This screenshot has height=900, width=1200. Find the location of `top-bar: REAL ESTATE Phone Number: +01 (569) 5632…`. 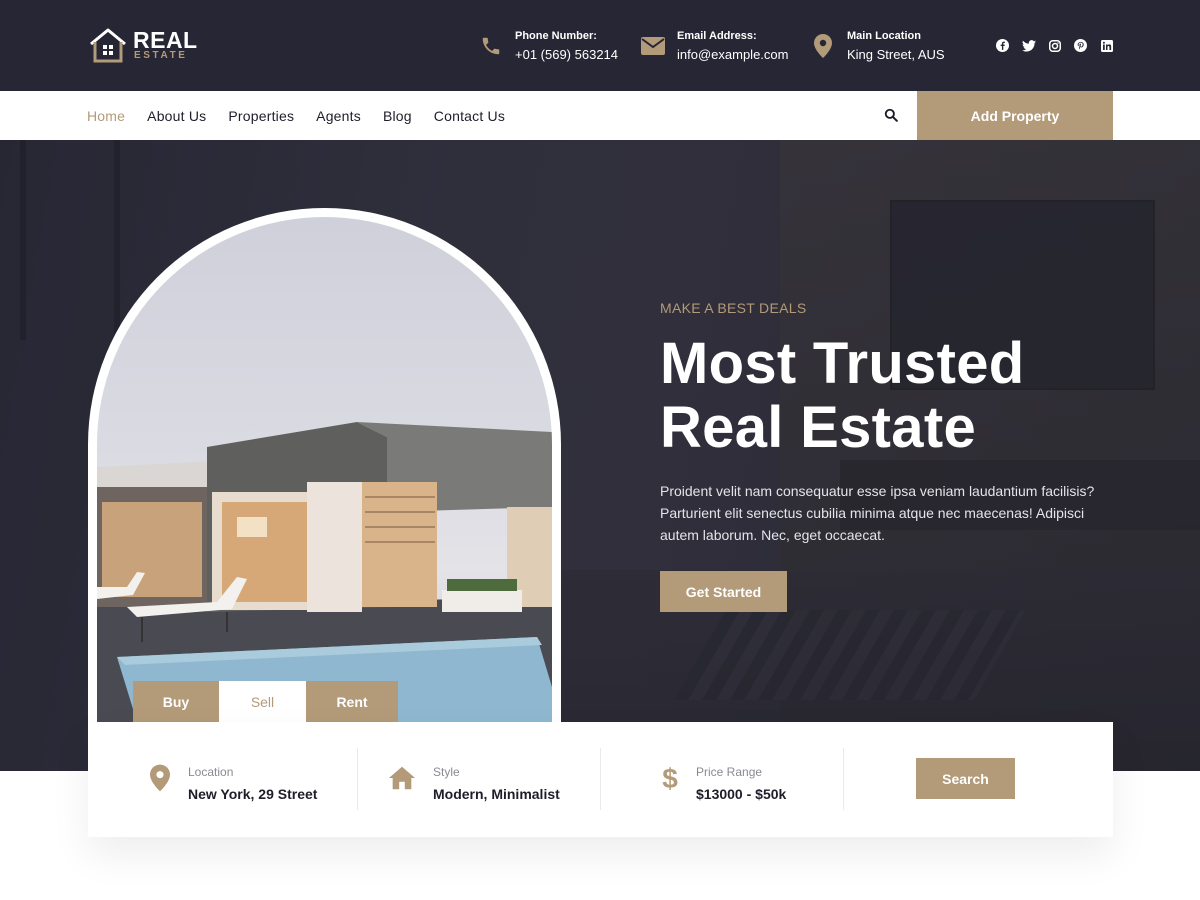

top-bar: REAL ESTATE Phone Number: +01 (569) 5632… is located at coordinates (600, 45).